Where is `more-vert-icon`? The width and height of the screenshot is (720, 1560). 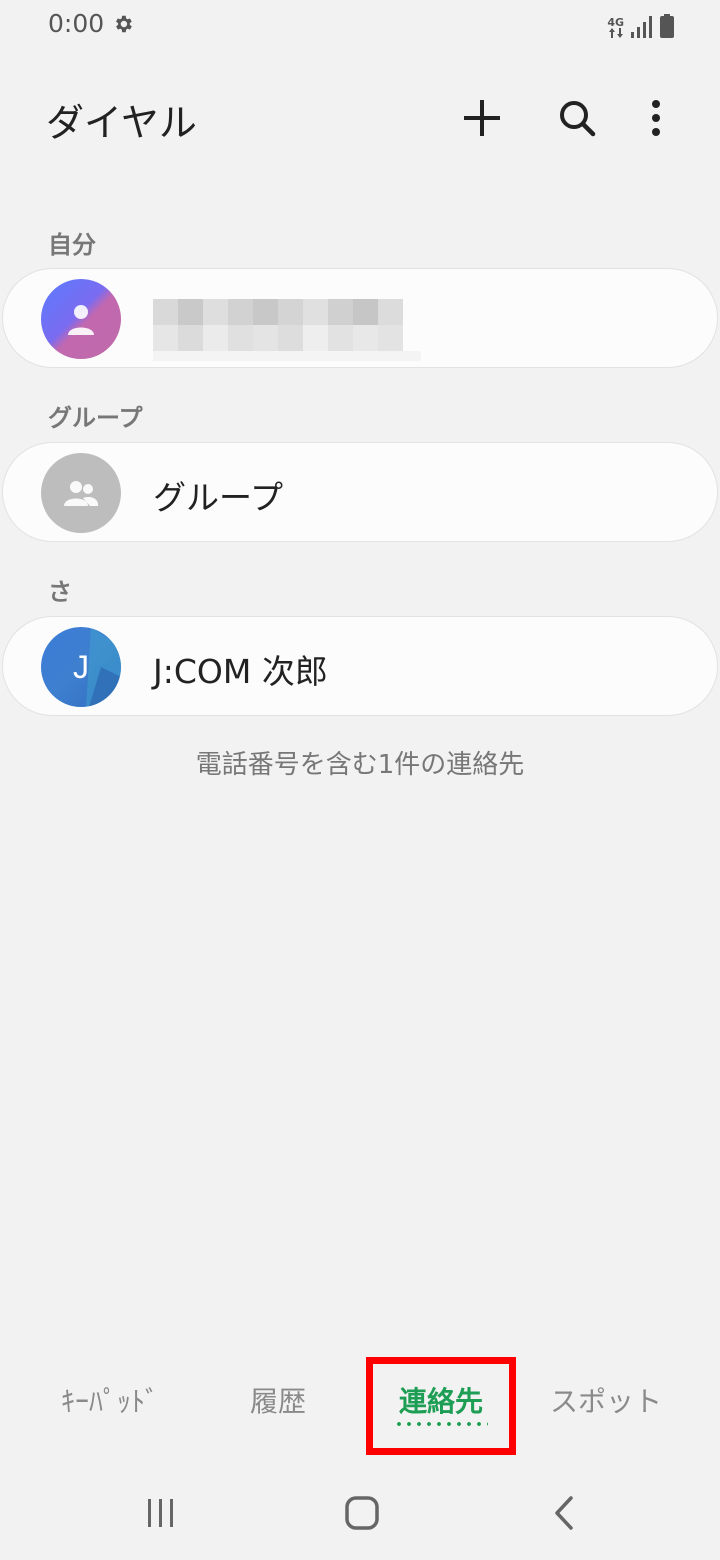
more-vert-icon is located at coordinates (656, 118).